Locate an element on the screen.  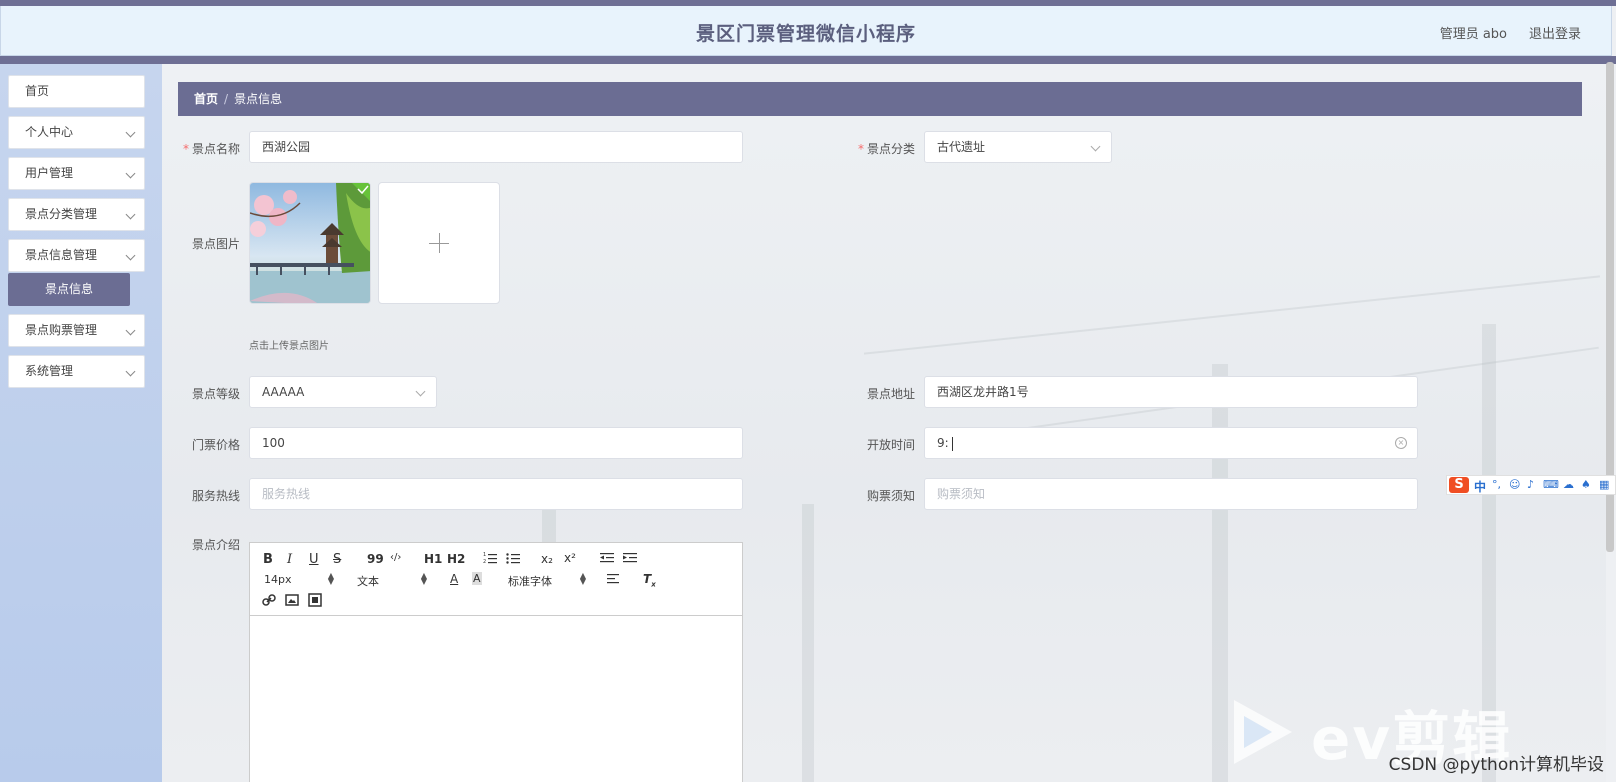
name-label-text: 景点名称 is located at coordinates (215, 149).